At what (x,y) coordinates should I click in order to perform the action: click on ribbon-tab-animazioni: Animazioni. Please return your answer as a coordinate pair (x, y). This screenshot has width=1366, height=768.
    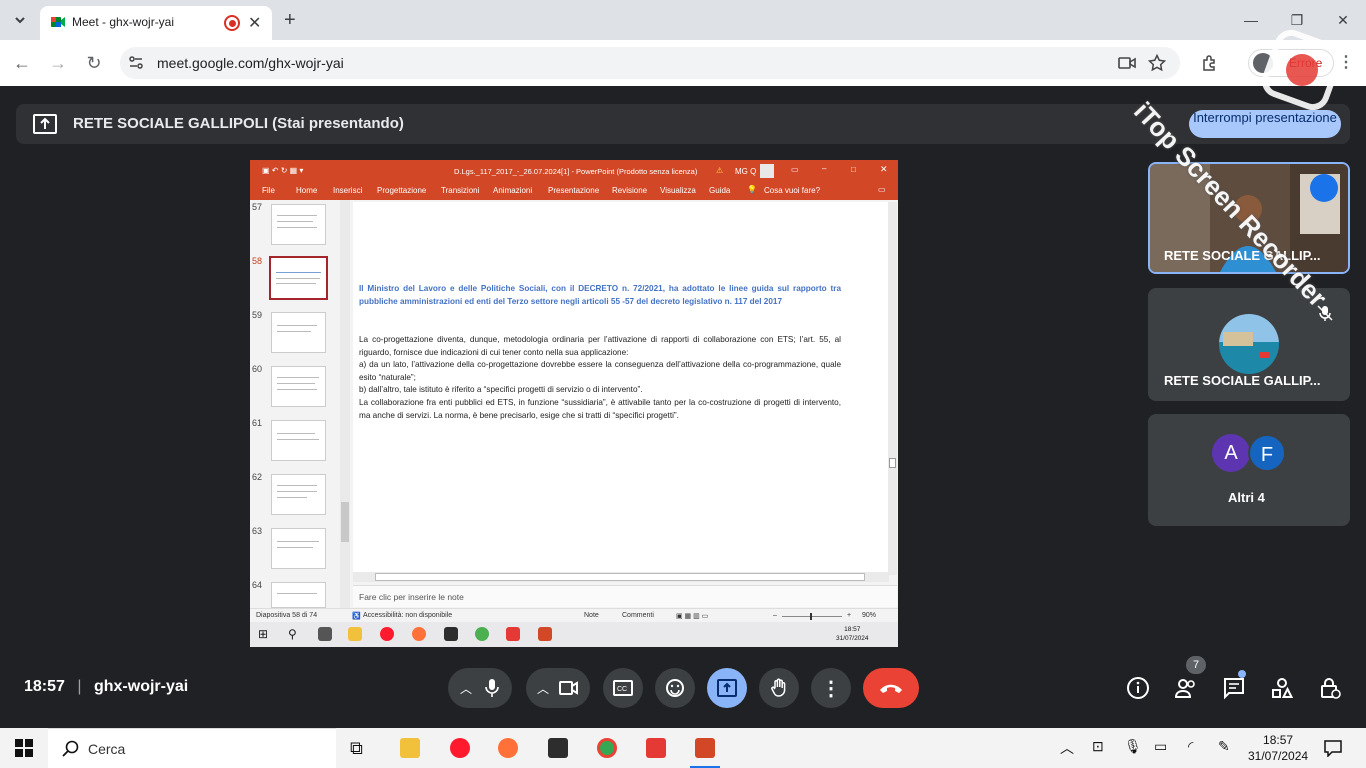
    Looking at the image, I should click on (512, 190).